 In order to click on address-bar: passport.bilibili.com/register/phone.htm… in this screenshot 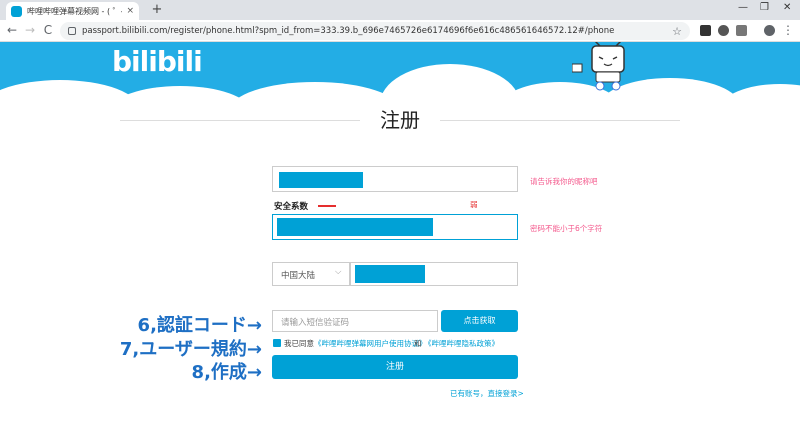, I will do `click(375, 31)`.